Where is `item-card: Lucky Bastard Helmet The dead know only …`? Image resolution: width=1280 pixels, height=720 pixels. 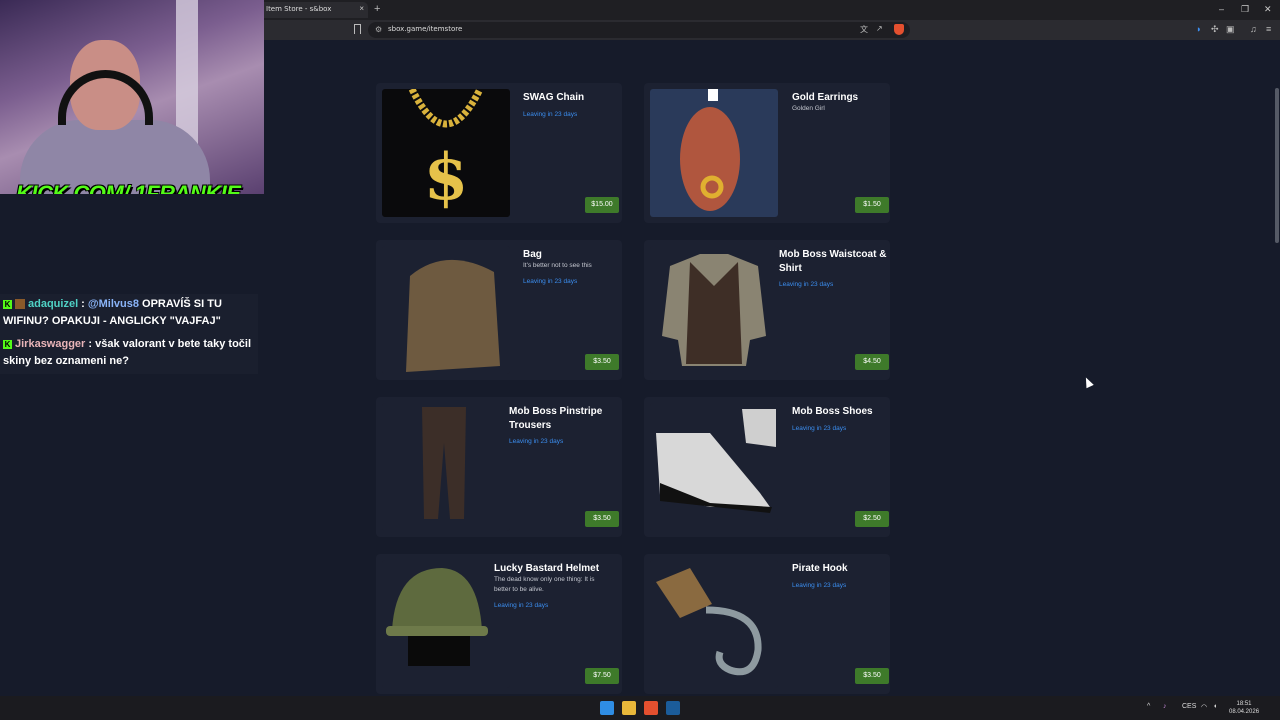 item-card: Lucky Bastard Helmet The dead know only … is located at coordinates (499, 624).